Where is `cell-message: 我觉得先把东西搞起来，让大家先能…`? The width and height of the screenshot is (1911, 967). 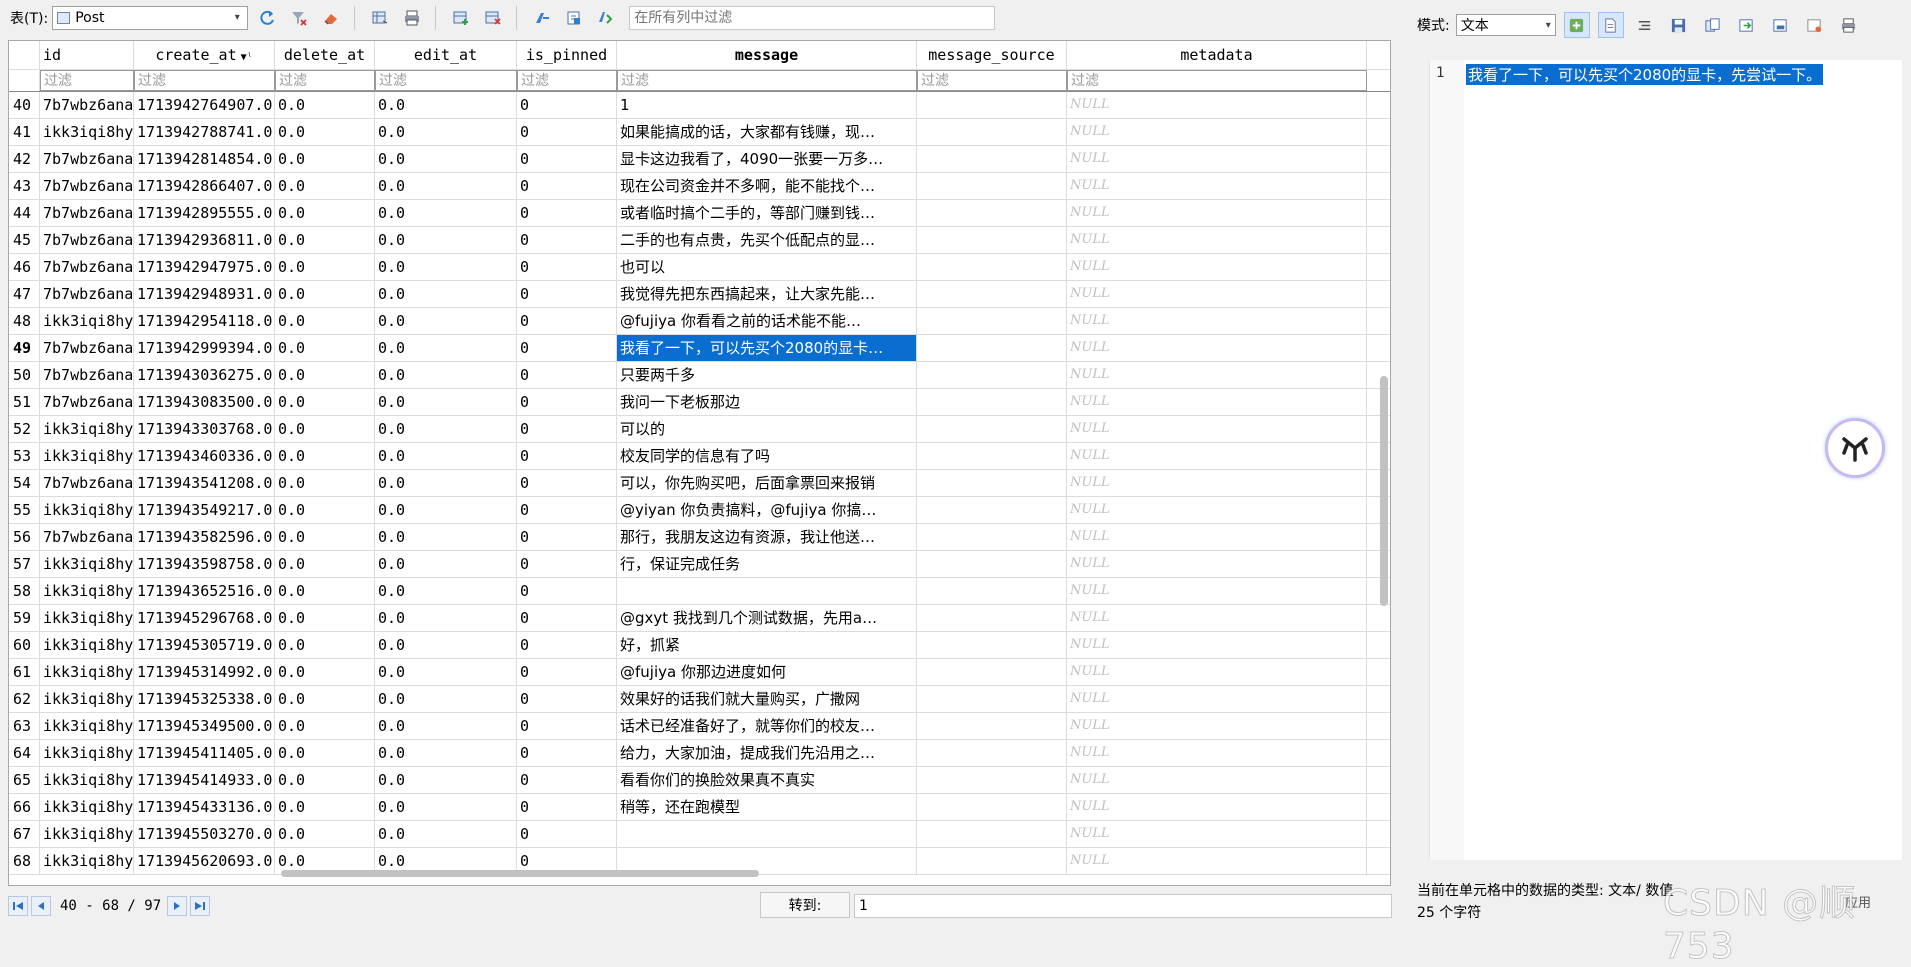 cell-message: 我觉得先把东西搞起来，让大家先能… is located at coordinates (767, 294).